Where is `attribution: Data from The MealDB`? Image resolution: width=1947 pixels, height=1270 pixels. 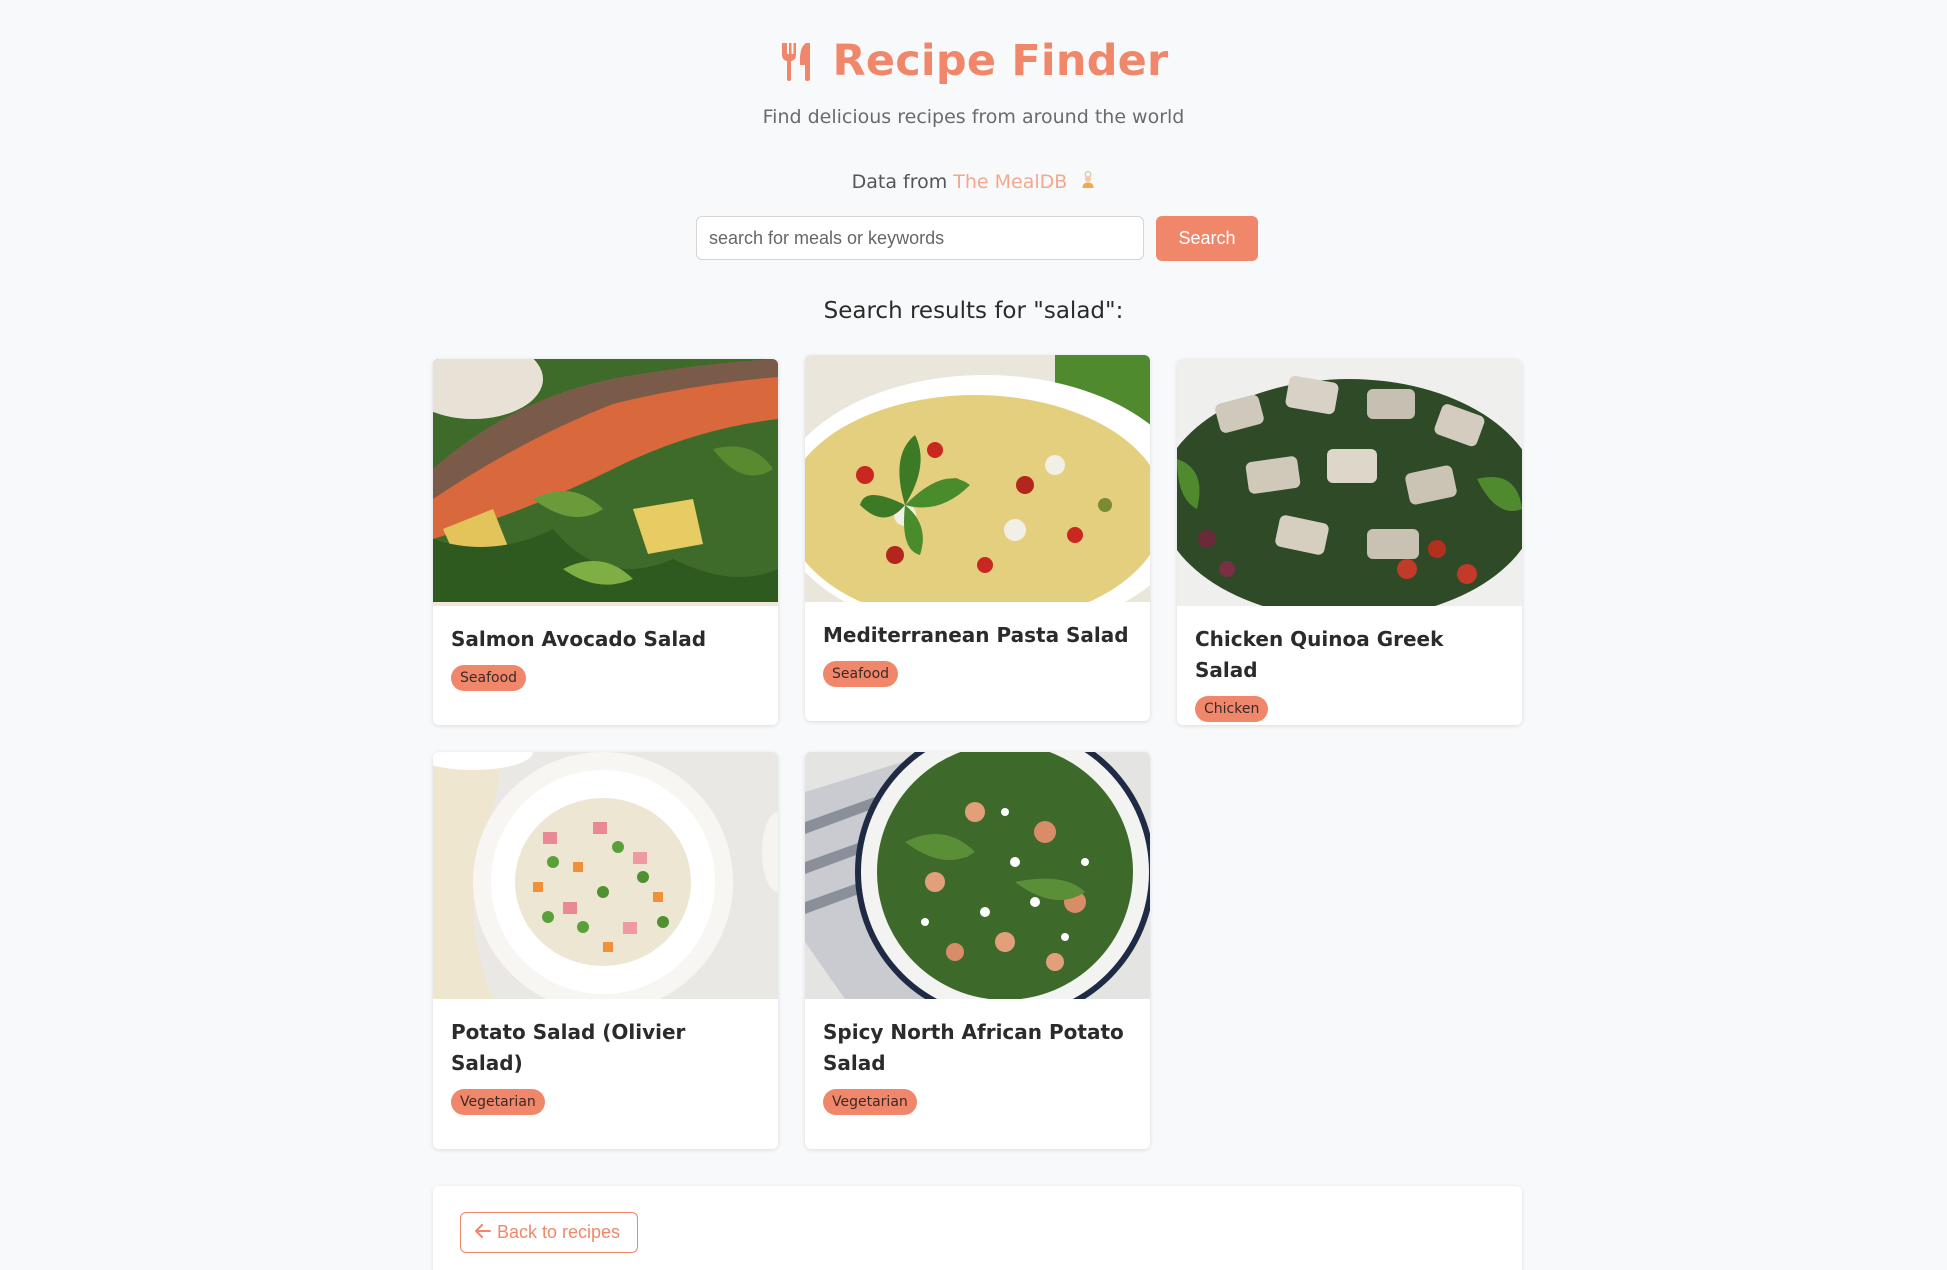 attribution: Data from The MealDB is located at coordinates (973, 182).